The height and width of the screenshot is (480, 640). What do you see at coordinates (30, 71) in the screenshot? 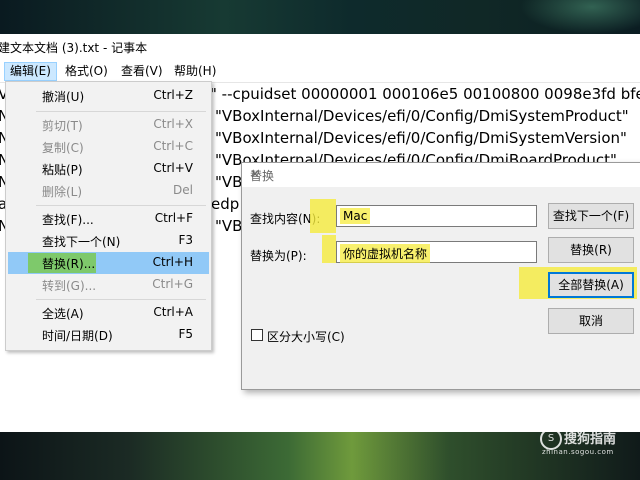
I see `menu-edit: 编辑(E)` at bounding box center [30, 71].